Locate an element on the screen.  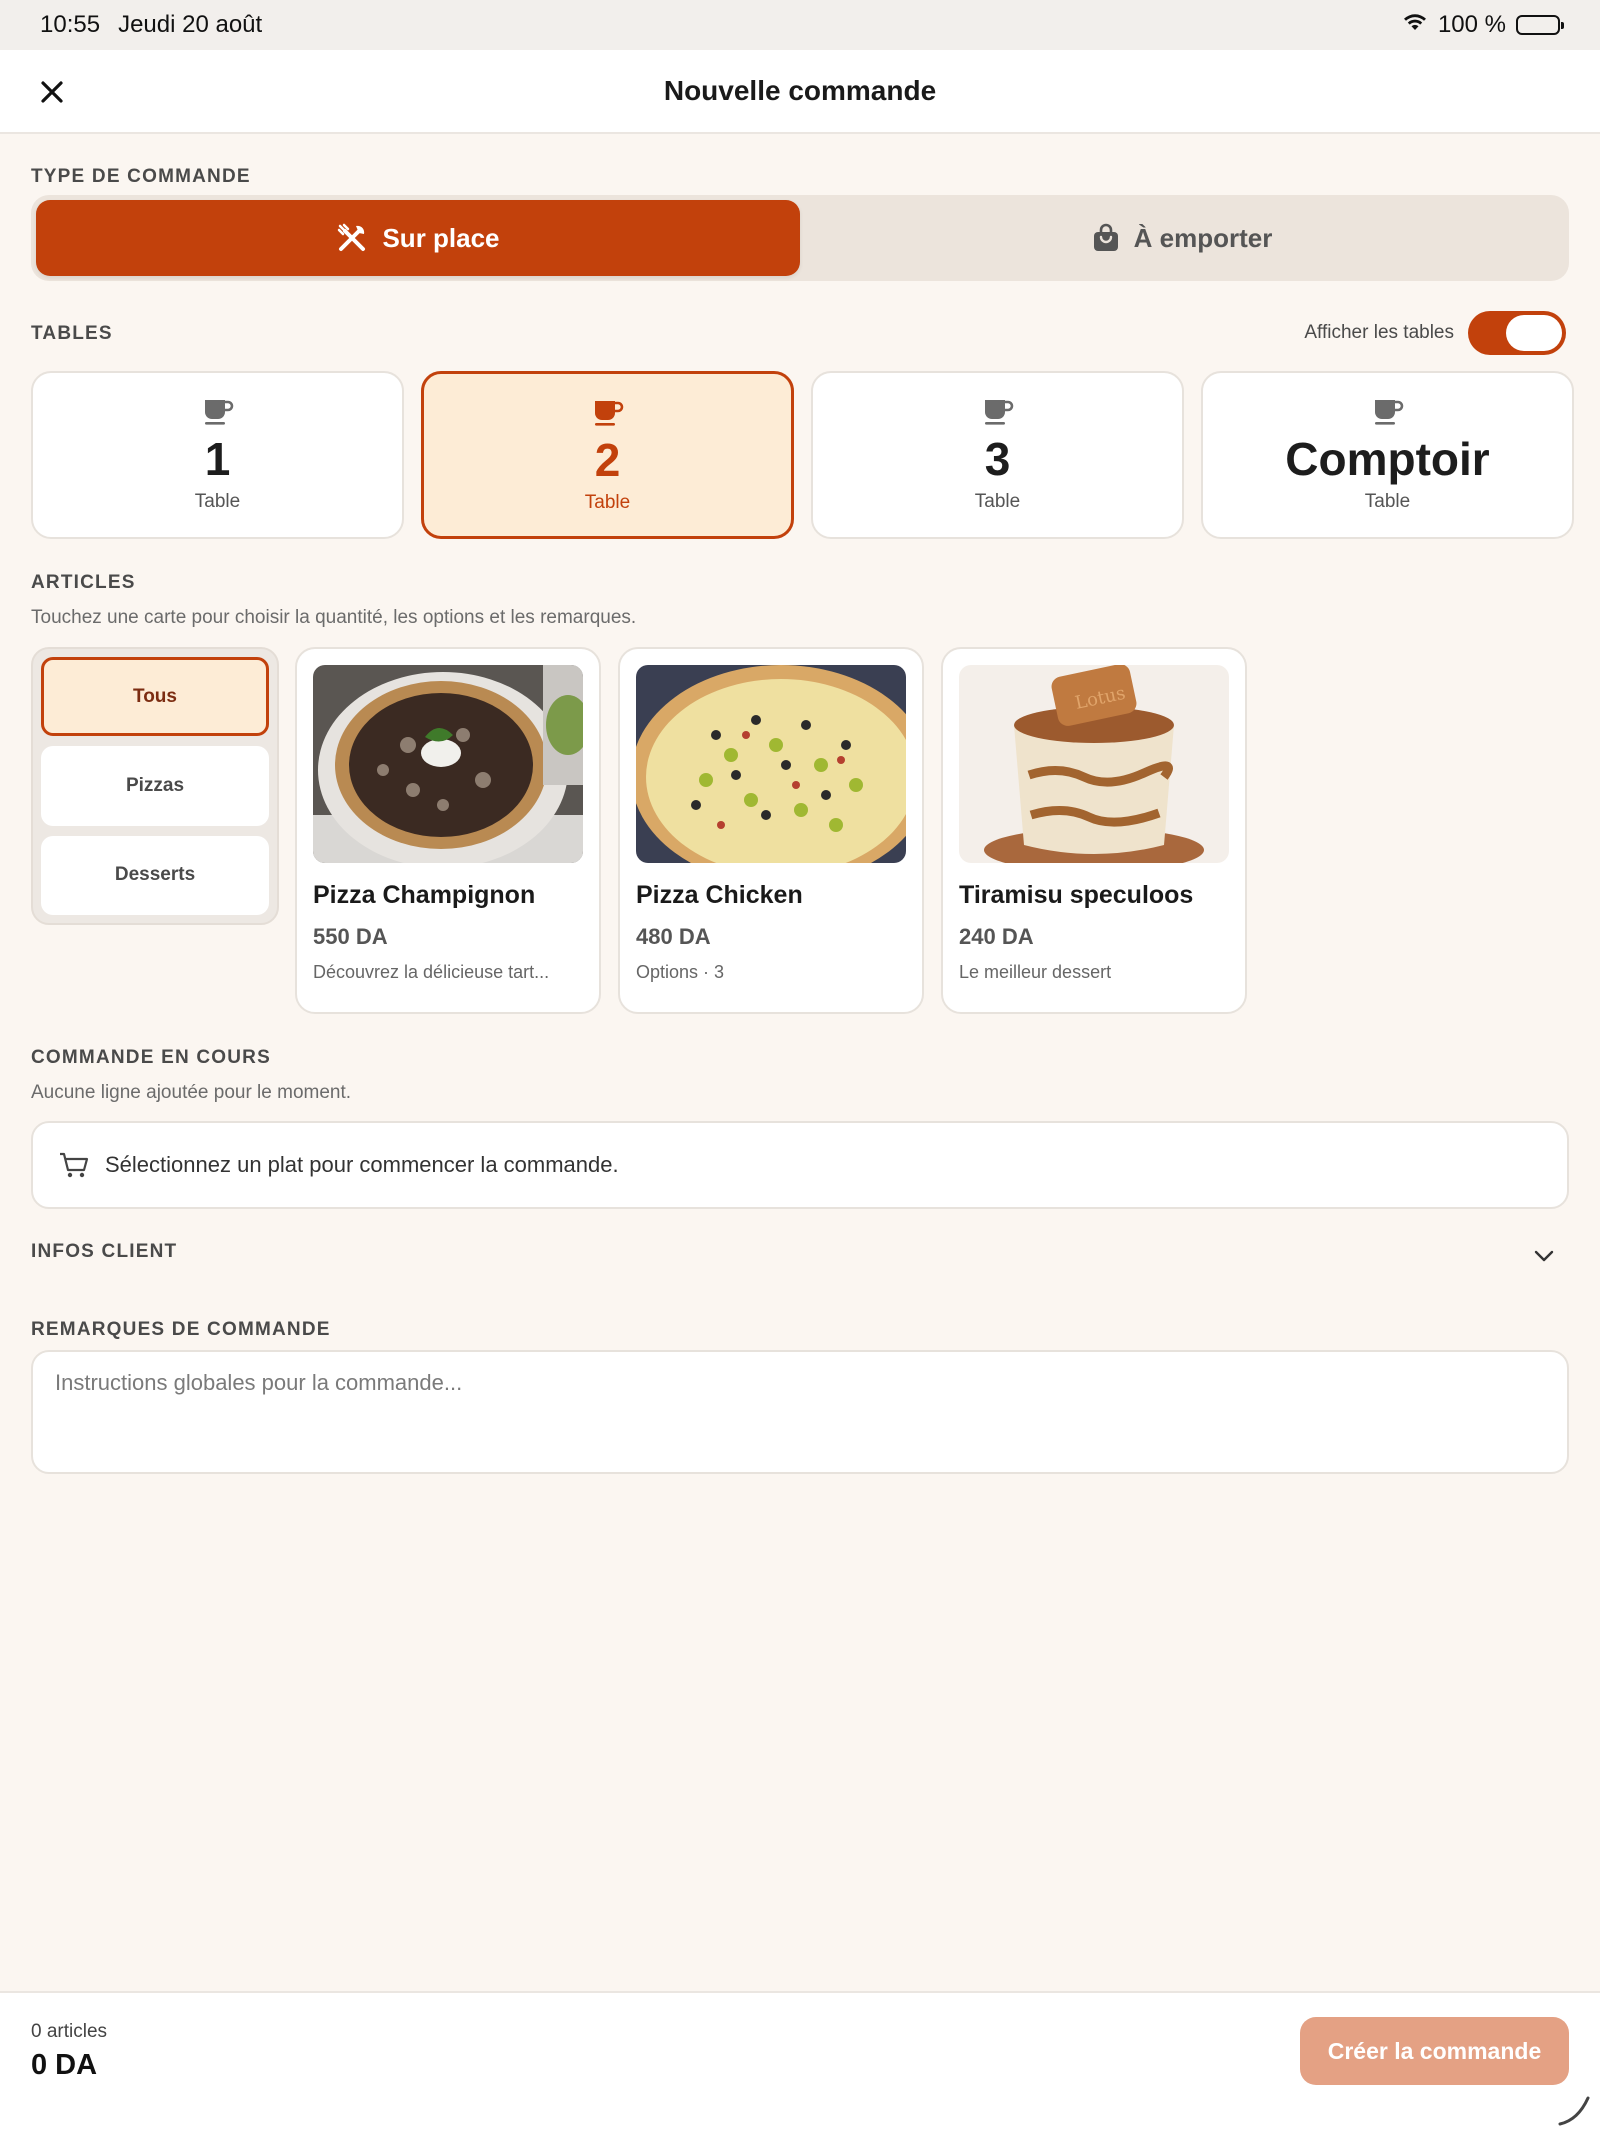
order-type-dine-in-label: Sur place is located at coordinates (441, 237).